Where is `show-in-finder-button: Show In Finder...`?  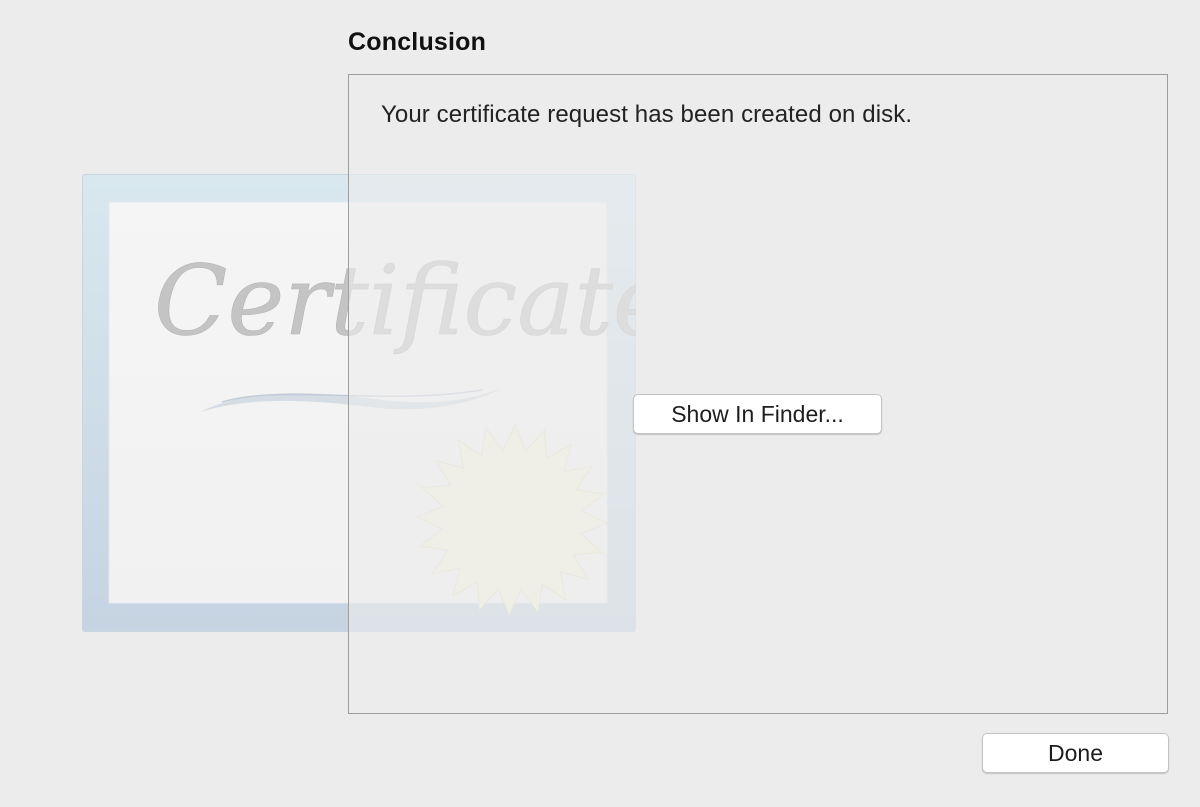
show-in-finder-button: Show In Finder... is located at coordinates (757, 414).